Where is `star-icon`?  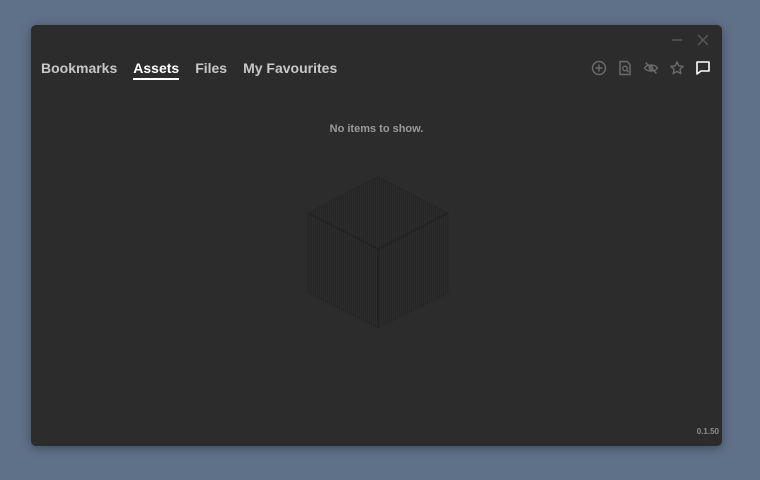 star-icon is located at coordinates (677, 68).